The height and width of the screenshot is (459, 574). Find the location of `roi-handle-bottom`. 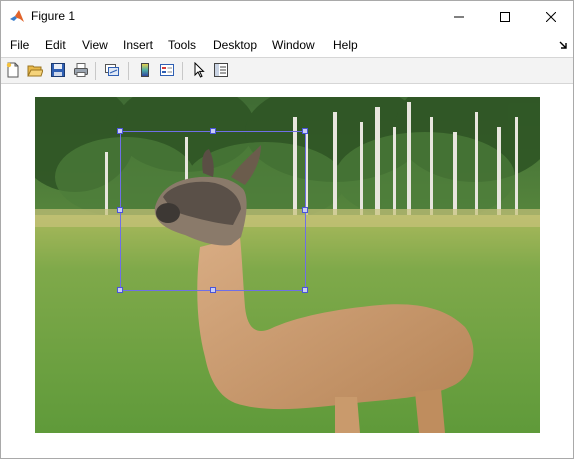

roi-handle-bottom is located at coordinates (213, 290).